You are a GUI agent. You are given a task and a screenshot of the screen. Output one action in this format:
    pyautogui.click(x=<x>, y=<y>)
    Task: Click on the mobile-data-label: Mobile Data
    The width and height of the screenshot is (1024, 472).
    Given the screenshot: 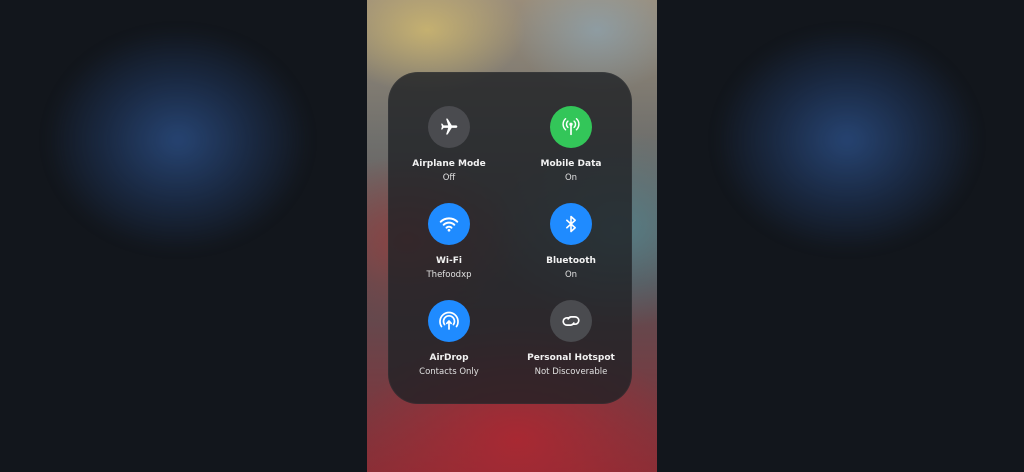 What is the action you would take?
    pyautogui.click(x=571, y=164)
    